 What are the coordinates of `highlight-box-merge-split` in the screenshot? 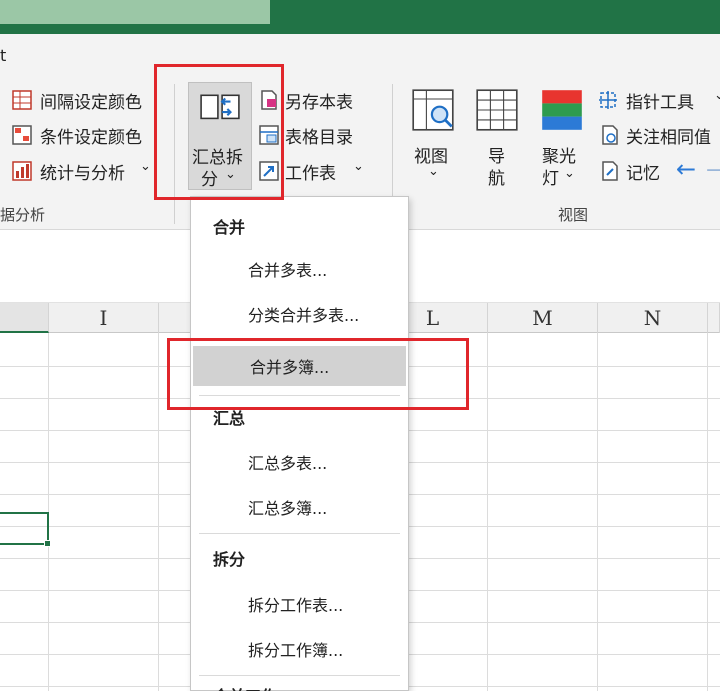 It's located at (219, 132).